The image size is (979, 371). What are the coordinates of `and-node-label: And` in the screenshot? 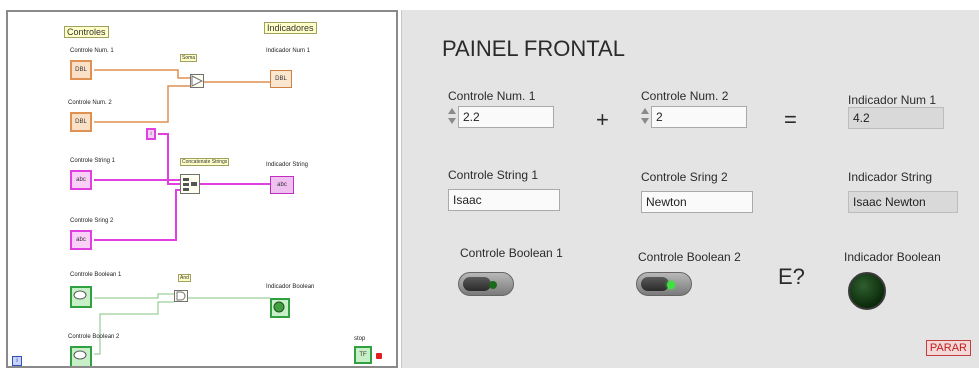 It's located at (184, 278).